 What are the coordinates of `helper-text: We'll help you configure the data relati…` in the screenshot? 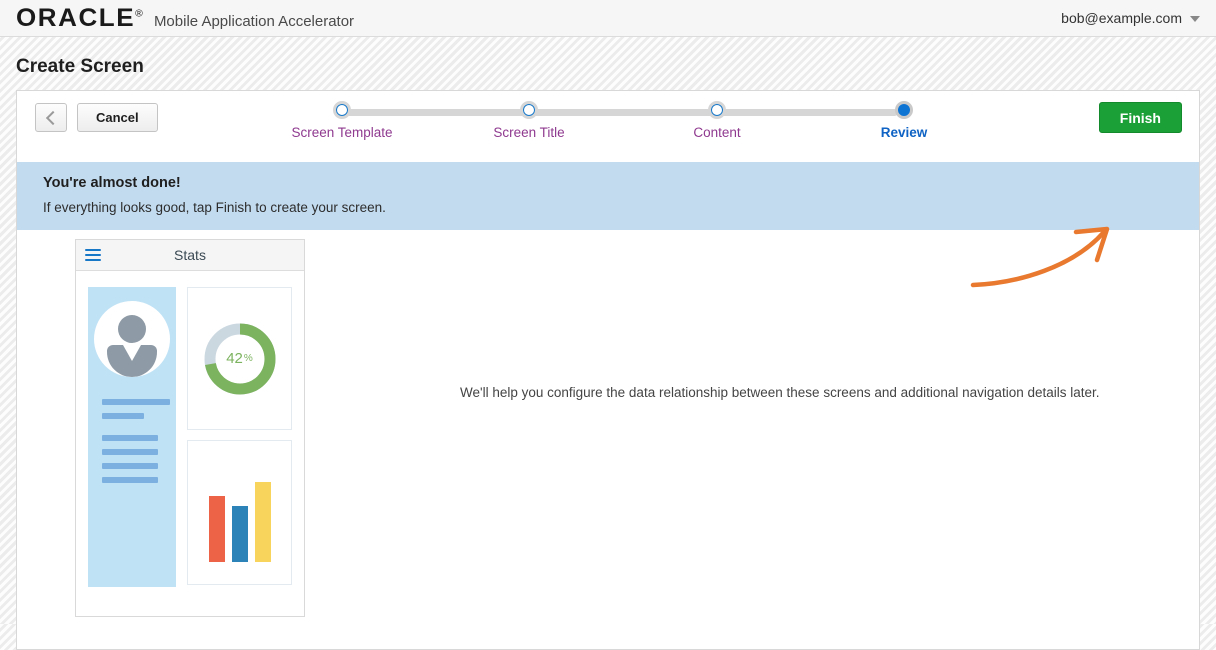 It's located at (780, 392).